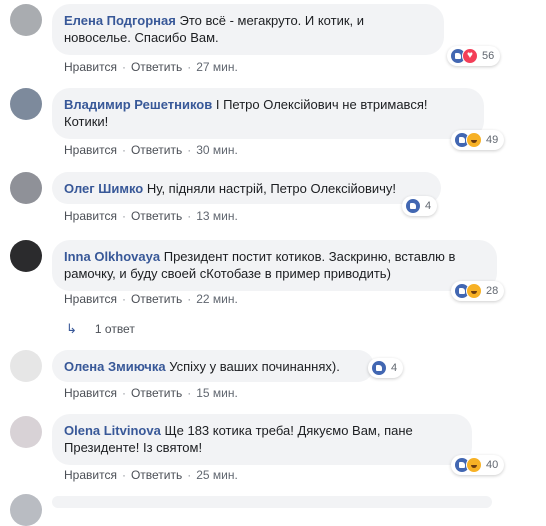 This screenshot has height=526, width=546. I want to click on timestamp-link: 27 мин., so click(217, 67).